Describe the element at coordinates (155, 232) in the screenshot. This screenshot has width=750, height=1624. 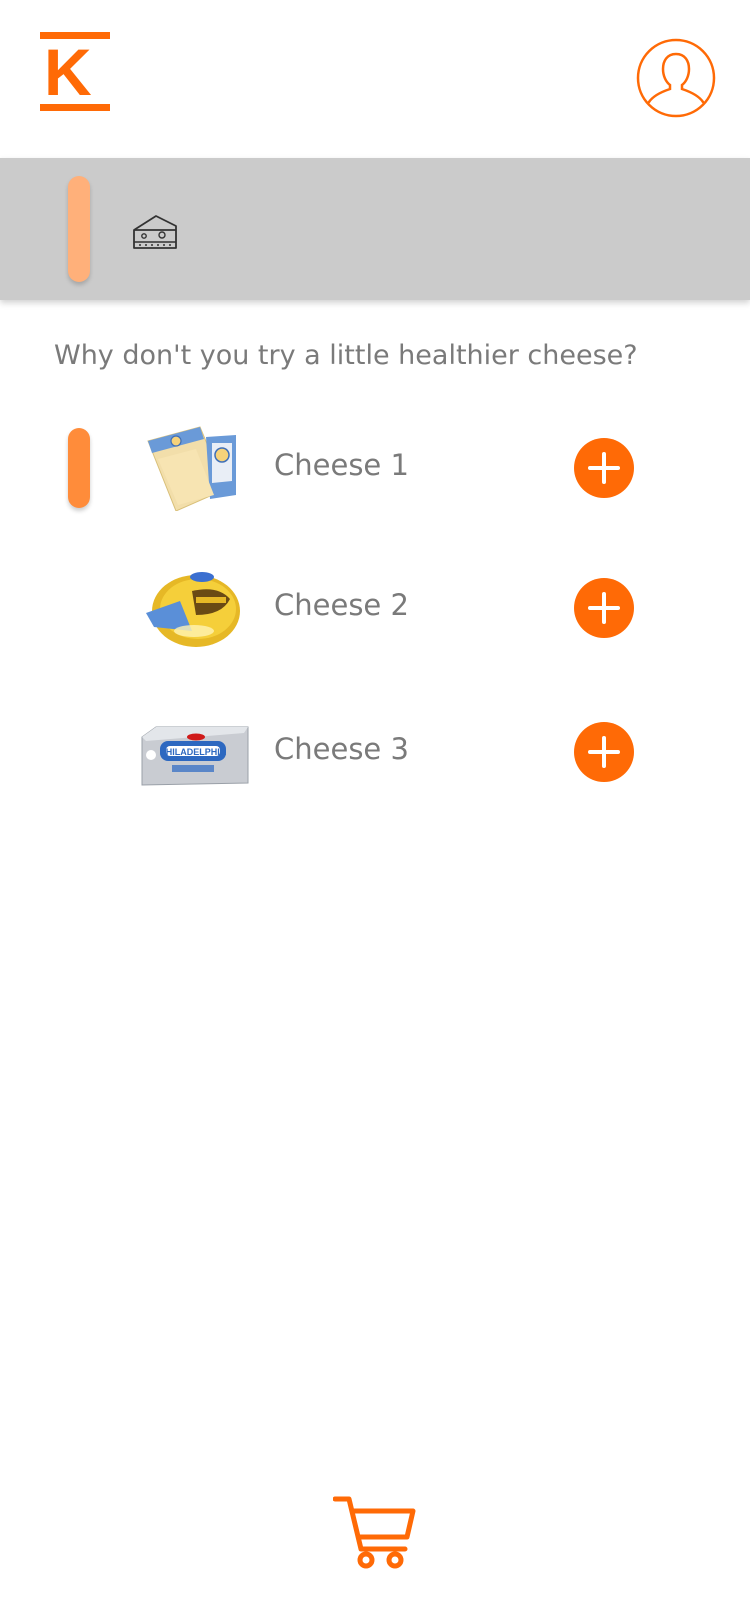
I see `cheese-icon` at that location.